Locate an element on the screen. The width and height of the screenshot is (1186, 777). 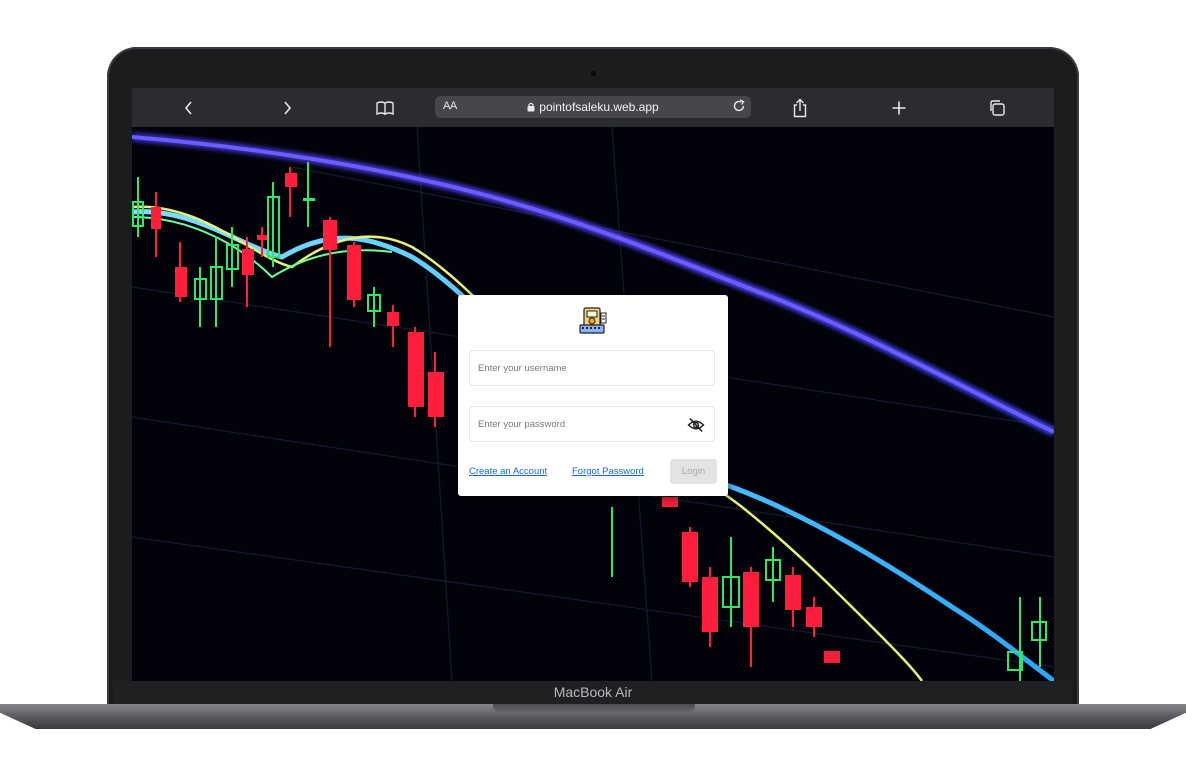
reload-icon is located at coordinates (739, 106).